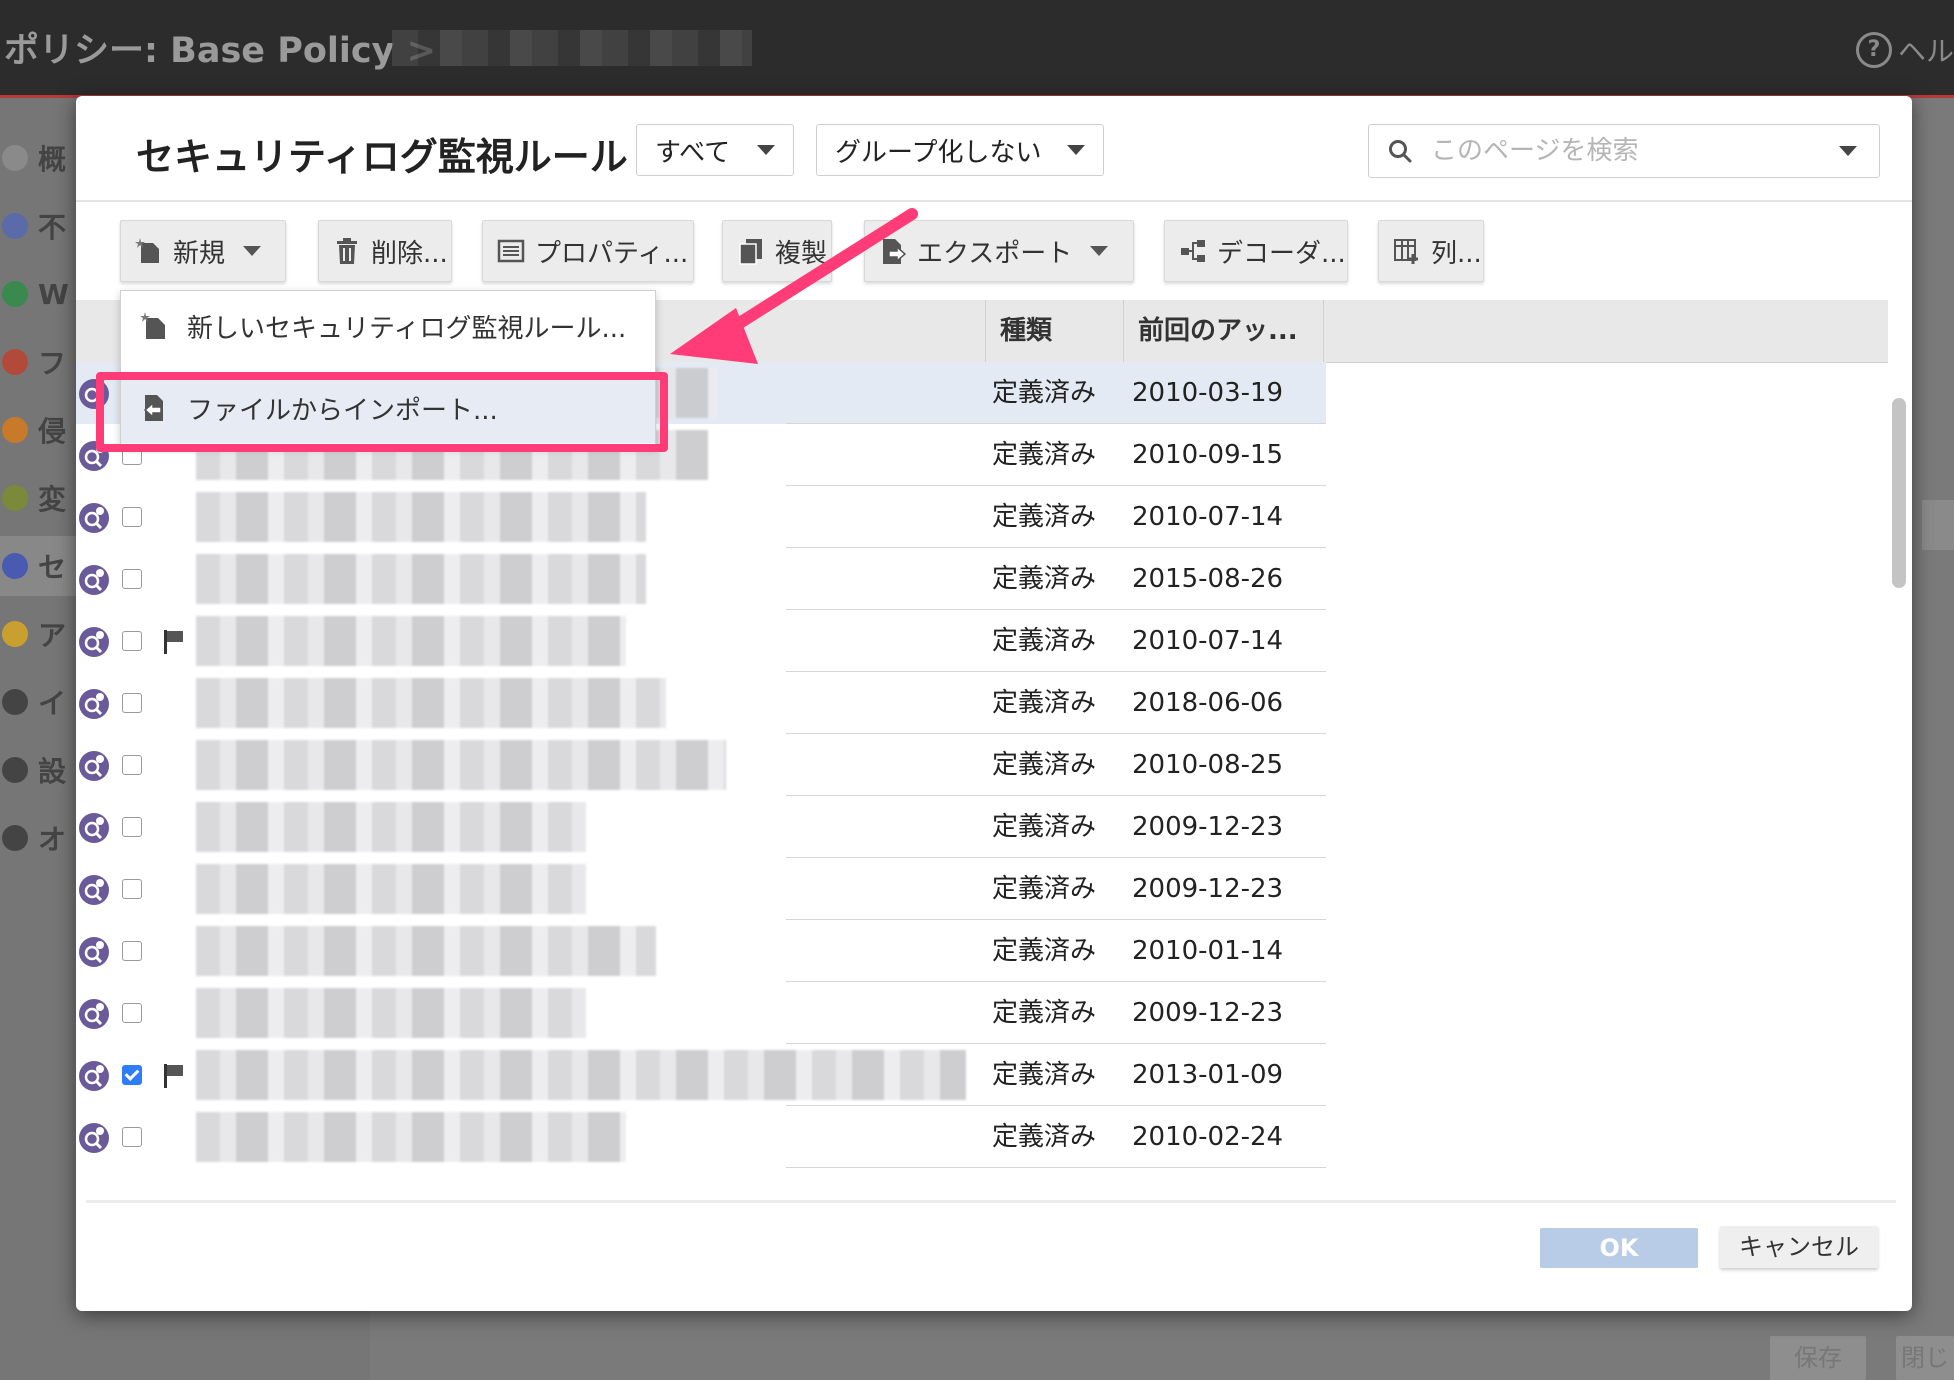 Image resolution: width=1954 pixels, height=1380 pixels. I want to click on sidebar-item-label: W, so click(53, 294).